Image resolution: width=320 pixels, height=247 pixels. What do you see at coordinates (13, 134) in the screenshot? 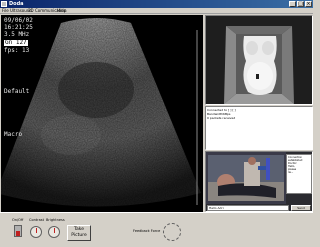
I see `mode-label: Macro` at bounding box center [13, 134].